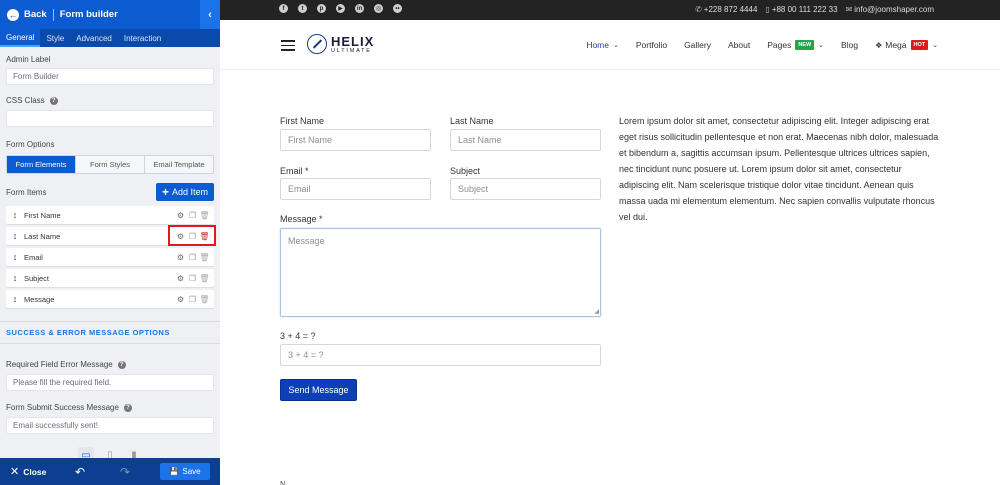 The width and height of the screenshot is (1000, 485). I want to click on resize-handle-icon: ◢, so click(596, 311).